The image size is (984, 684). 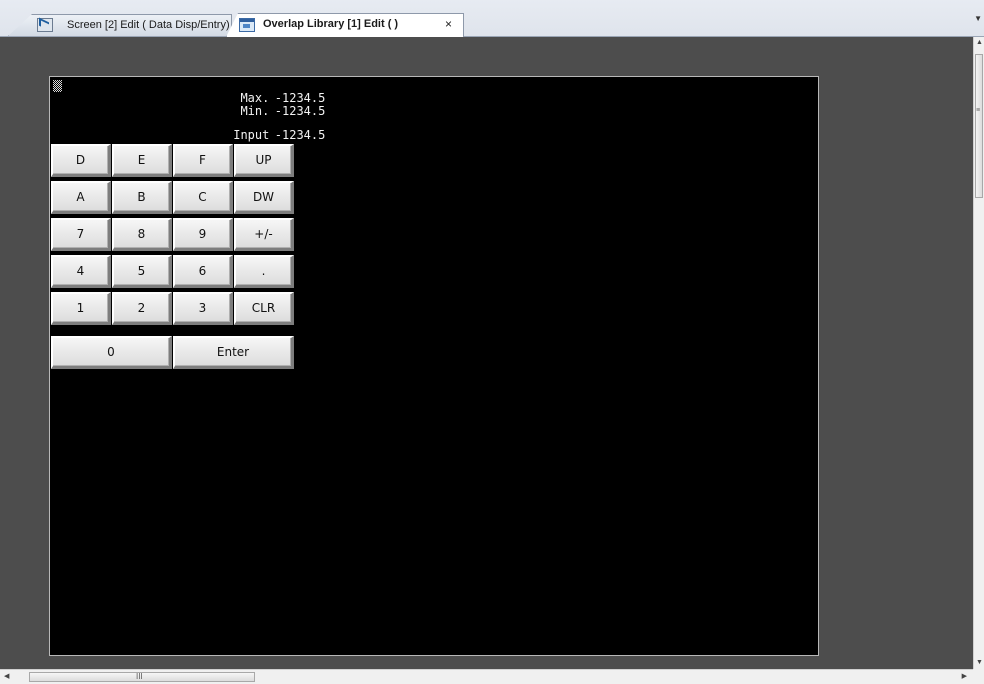 What do you see at coordinates (81, 308) in the screenshot?
I see `key-1: 1` at bounding box center [81, 308].